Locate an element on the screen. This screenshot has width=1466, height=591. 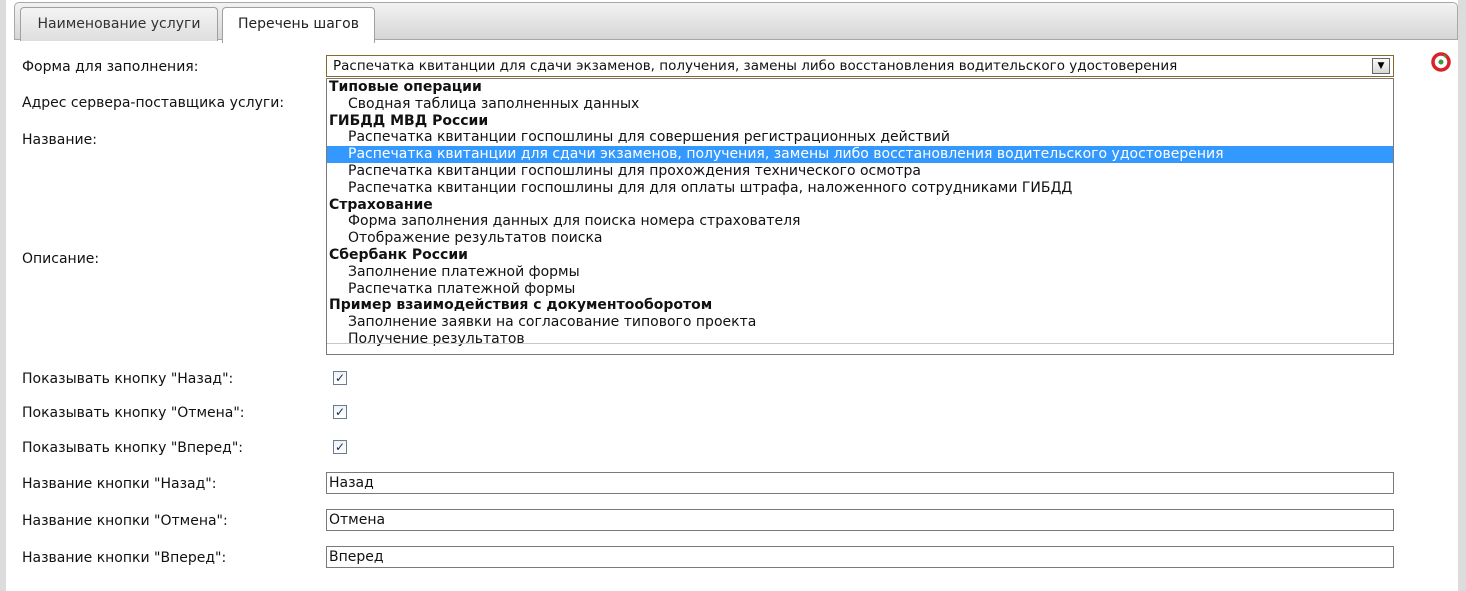
dropdown-group-header: Сбербанк России is located at coordinates (398, 254).